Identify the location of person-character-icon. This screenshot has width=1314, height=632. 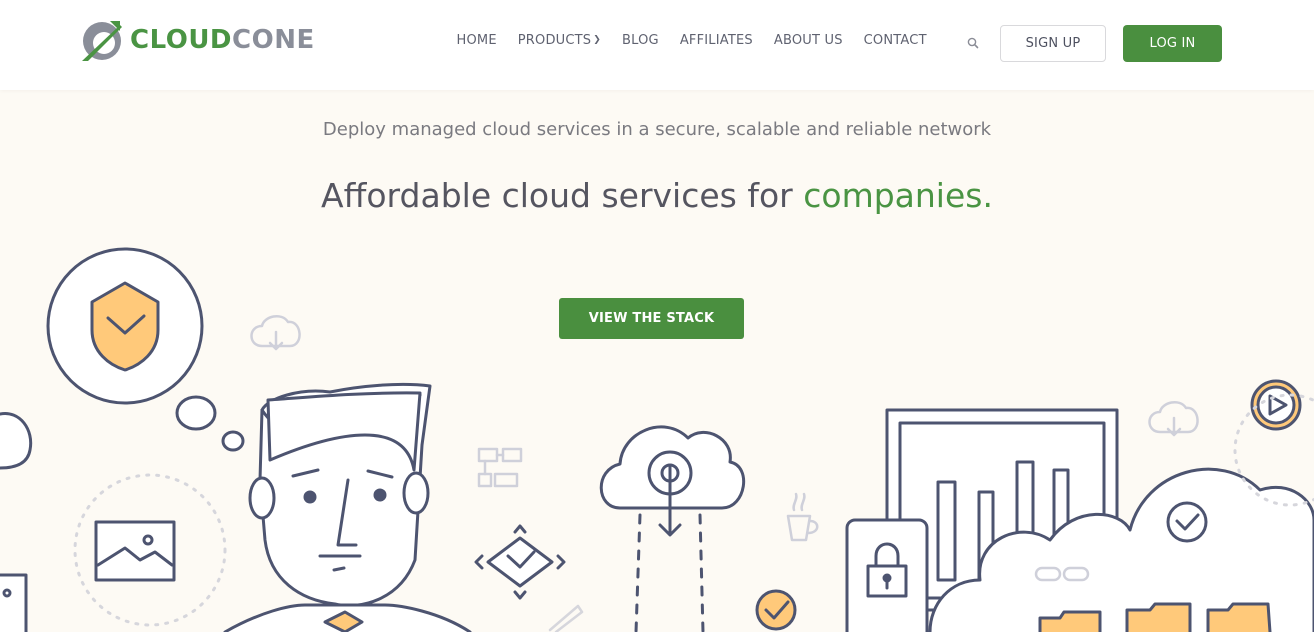
(347, 507).